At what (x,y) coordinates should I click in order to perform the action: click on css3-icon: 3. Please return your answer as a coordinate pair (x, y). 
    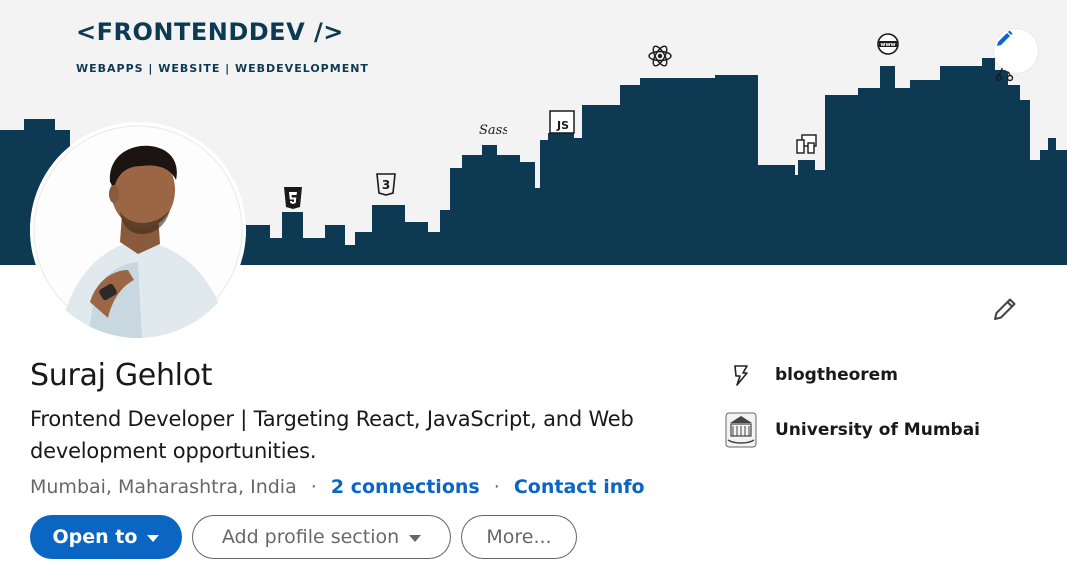
    Looking at the image, I should click on (386, 184).